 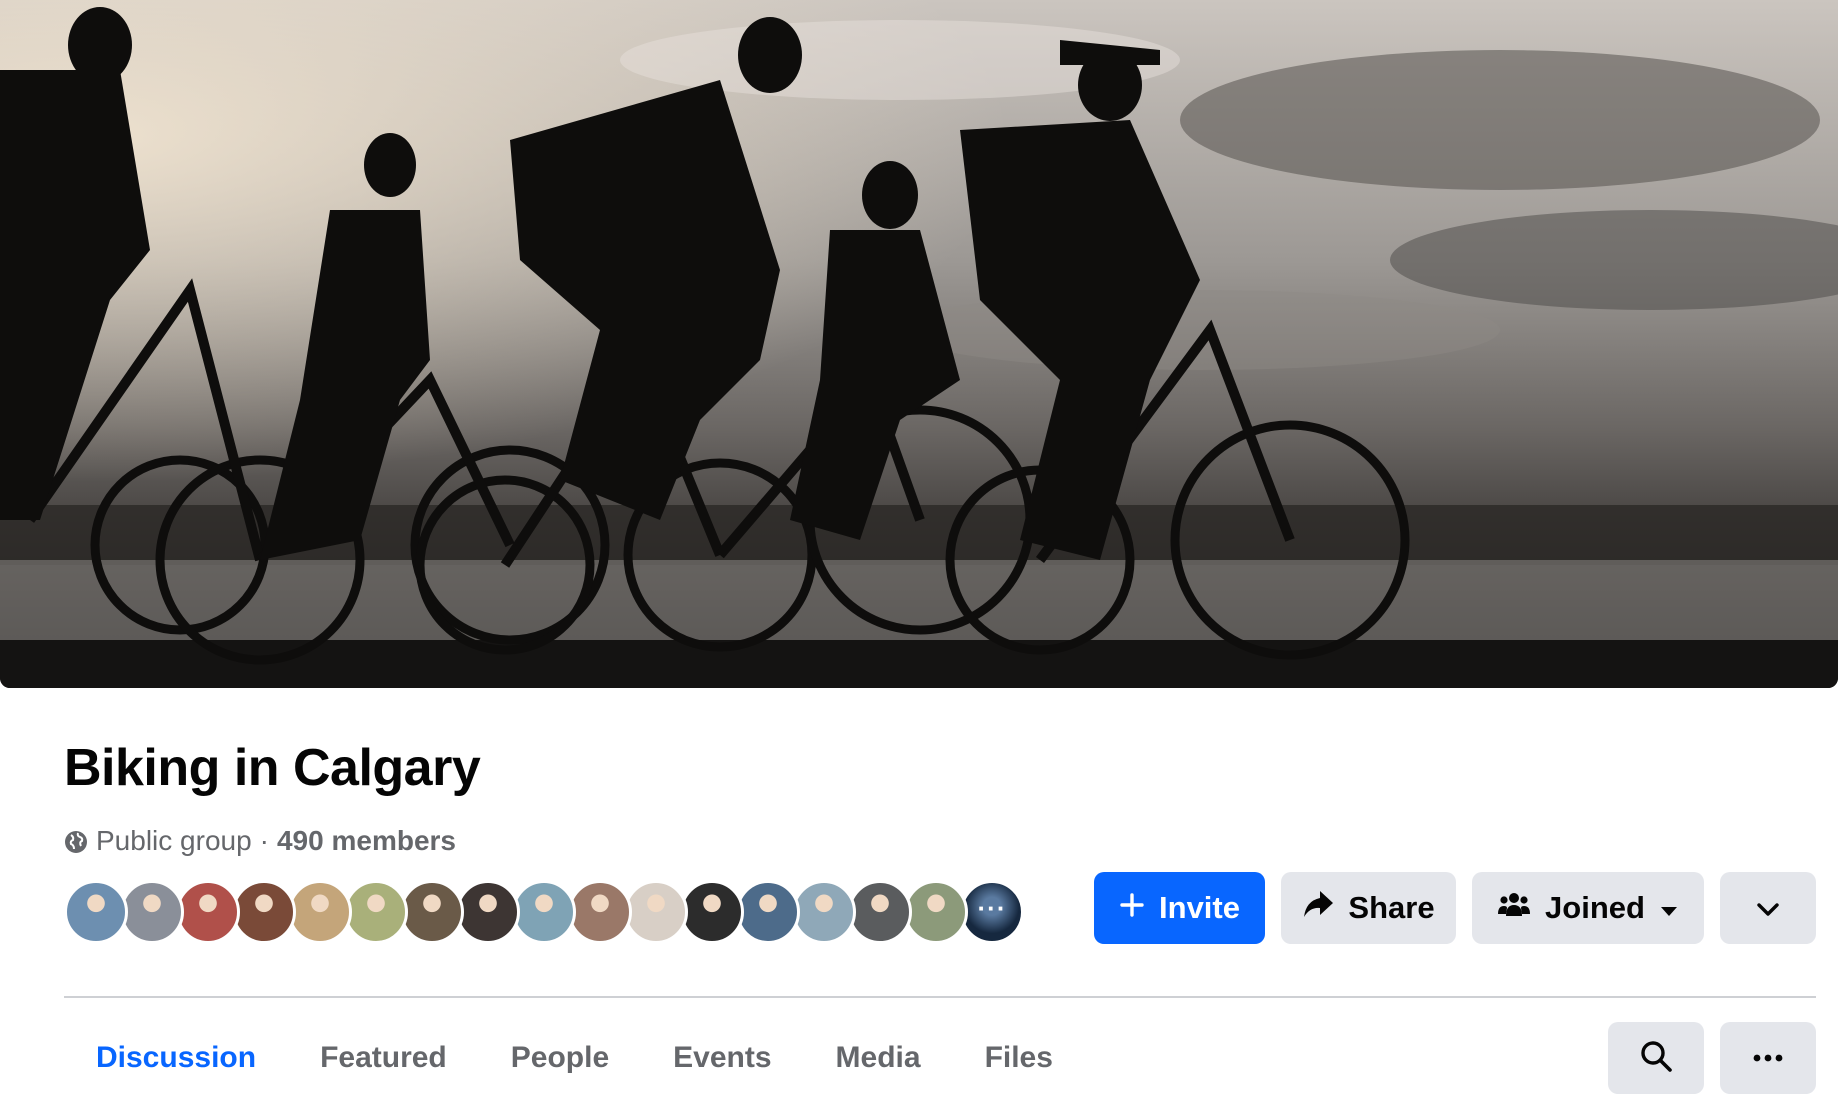 I want to click on caret-down-icon, so click(x=1669, y=908).